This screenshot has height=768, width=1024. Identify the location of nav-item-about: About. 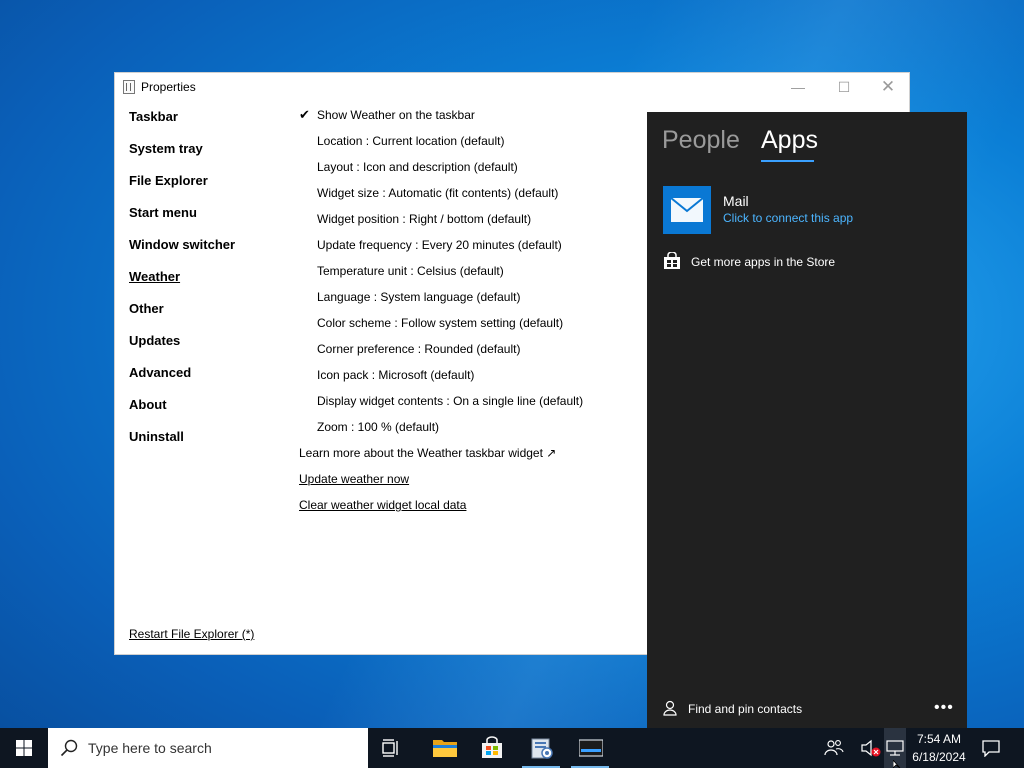
(182, 413).